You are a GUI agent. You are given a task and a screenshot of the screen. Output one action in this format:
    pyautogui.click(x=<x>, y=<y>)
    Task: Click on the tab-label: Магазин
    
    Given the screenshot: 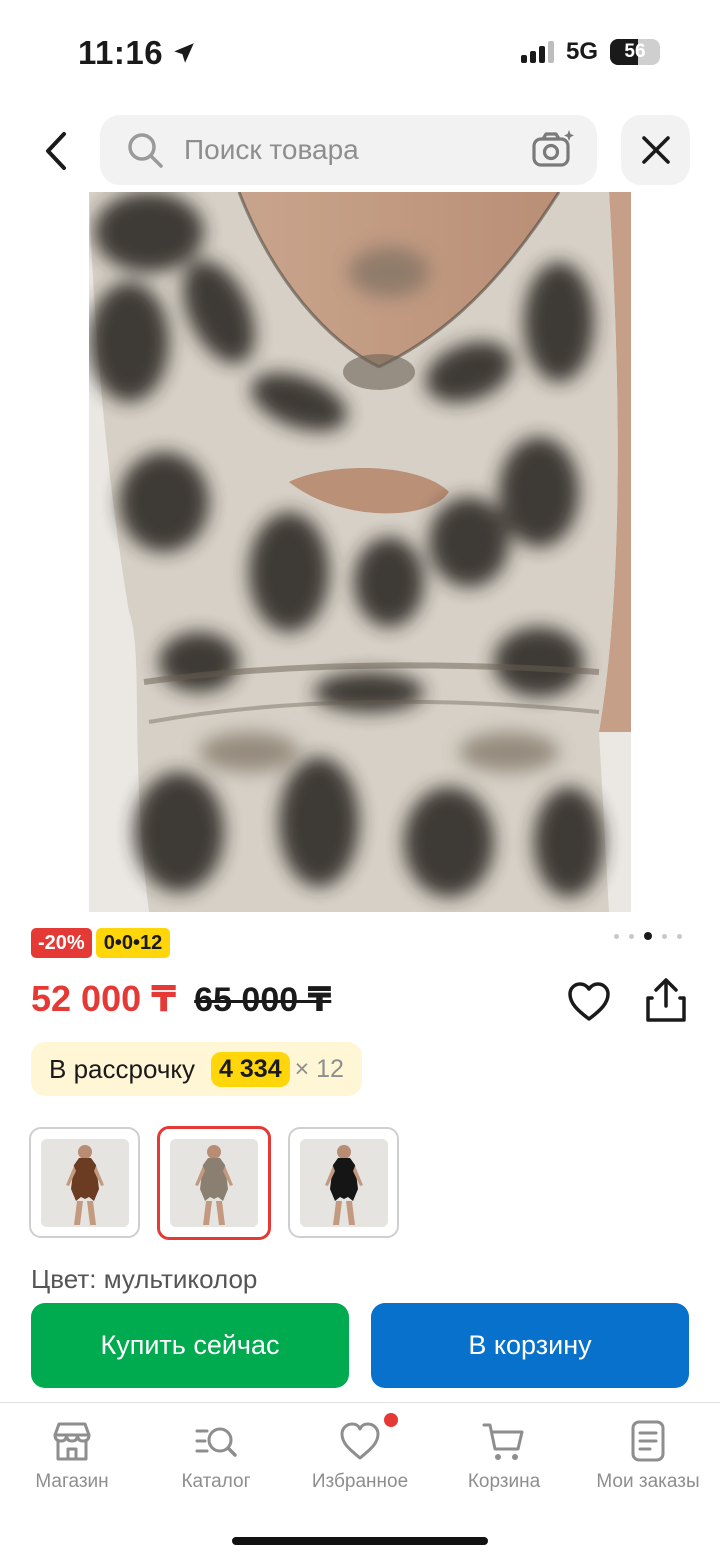 What is the action you would take?
    pyautogui.click(x=72, y=1481)
    